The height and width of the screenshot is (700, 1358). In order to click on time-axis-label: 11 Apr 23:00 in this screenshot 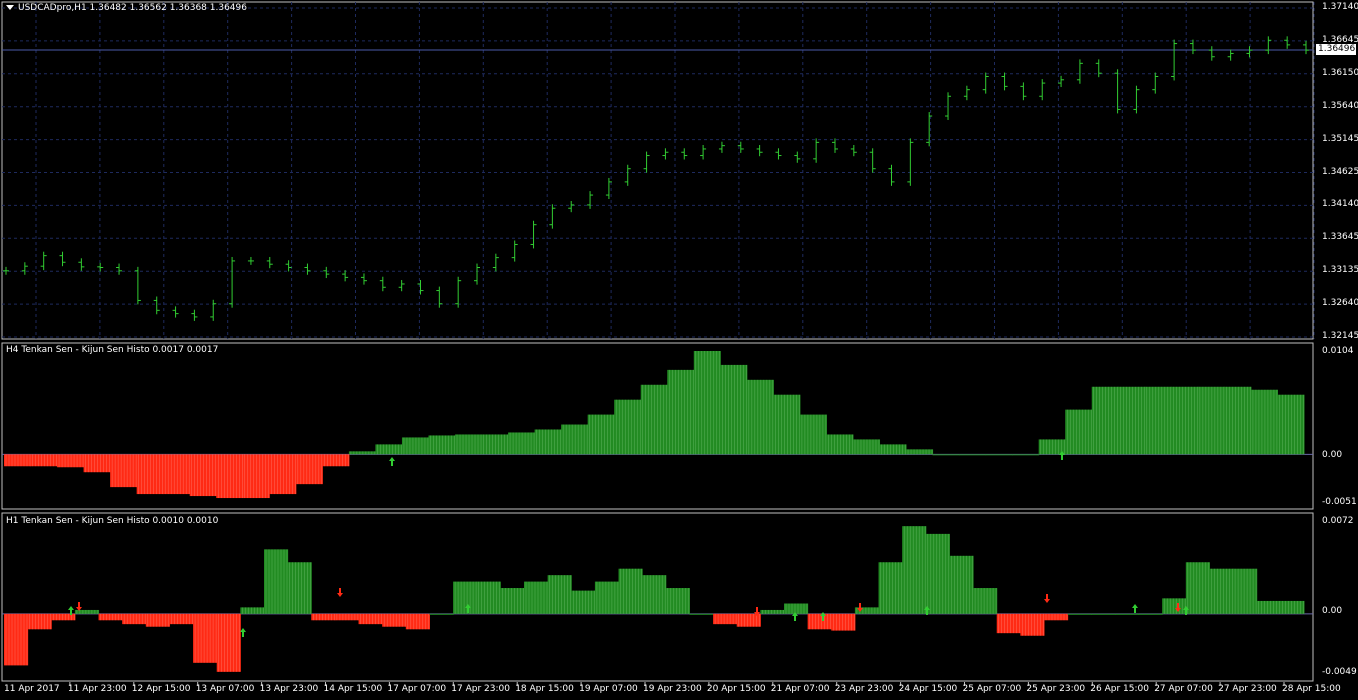, I will do `click(97, 689)`.